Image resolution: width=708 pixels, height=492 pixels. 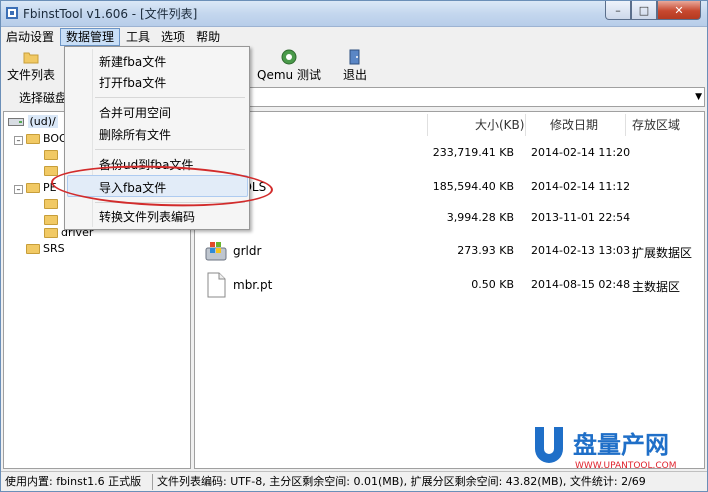 I want to click on file-list-label: 文件列表, so click(x=31, y=75).